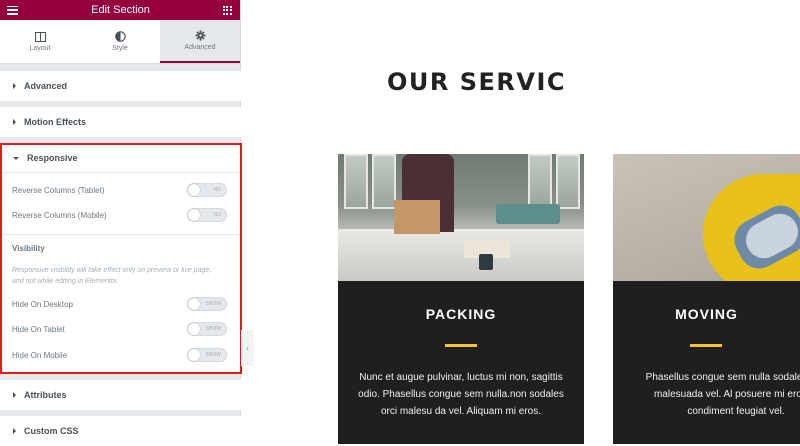  What do you see at coordinates (38, 329) in the screenshot?
I see `control-label: Hide On Tablet` at bounding box center [38, 329].